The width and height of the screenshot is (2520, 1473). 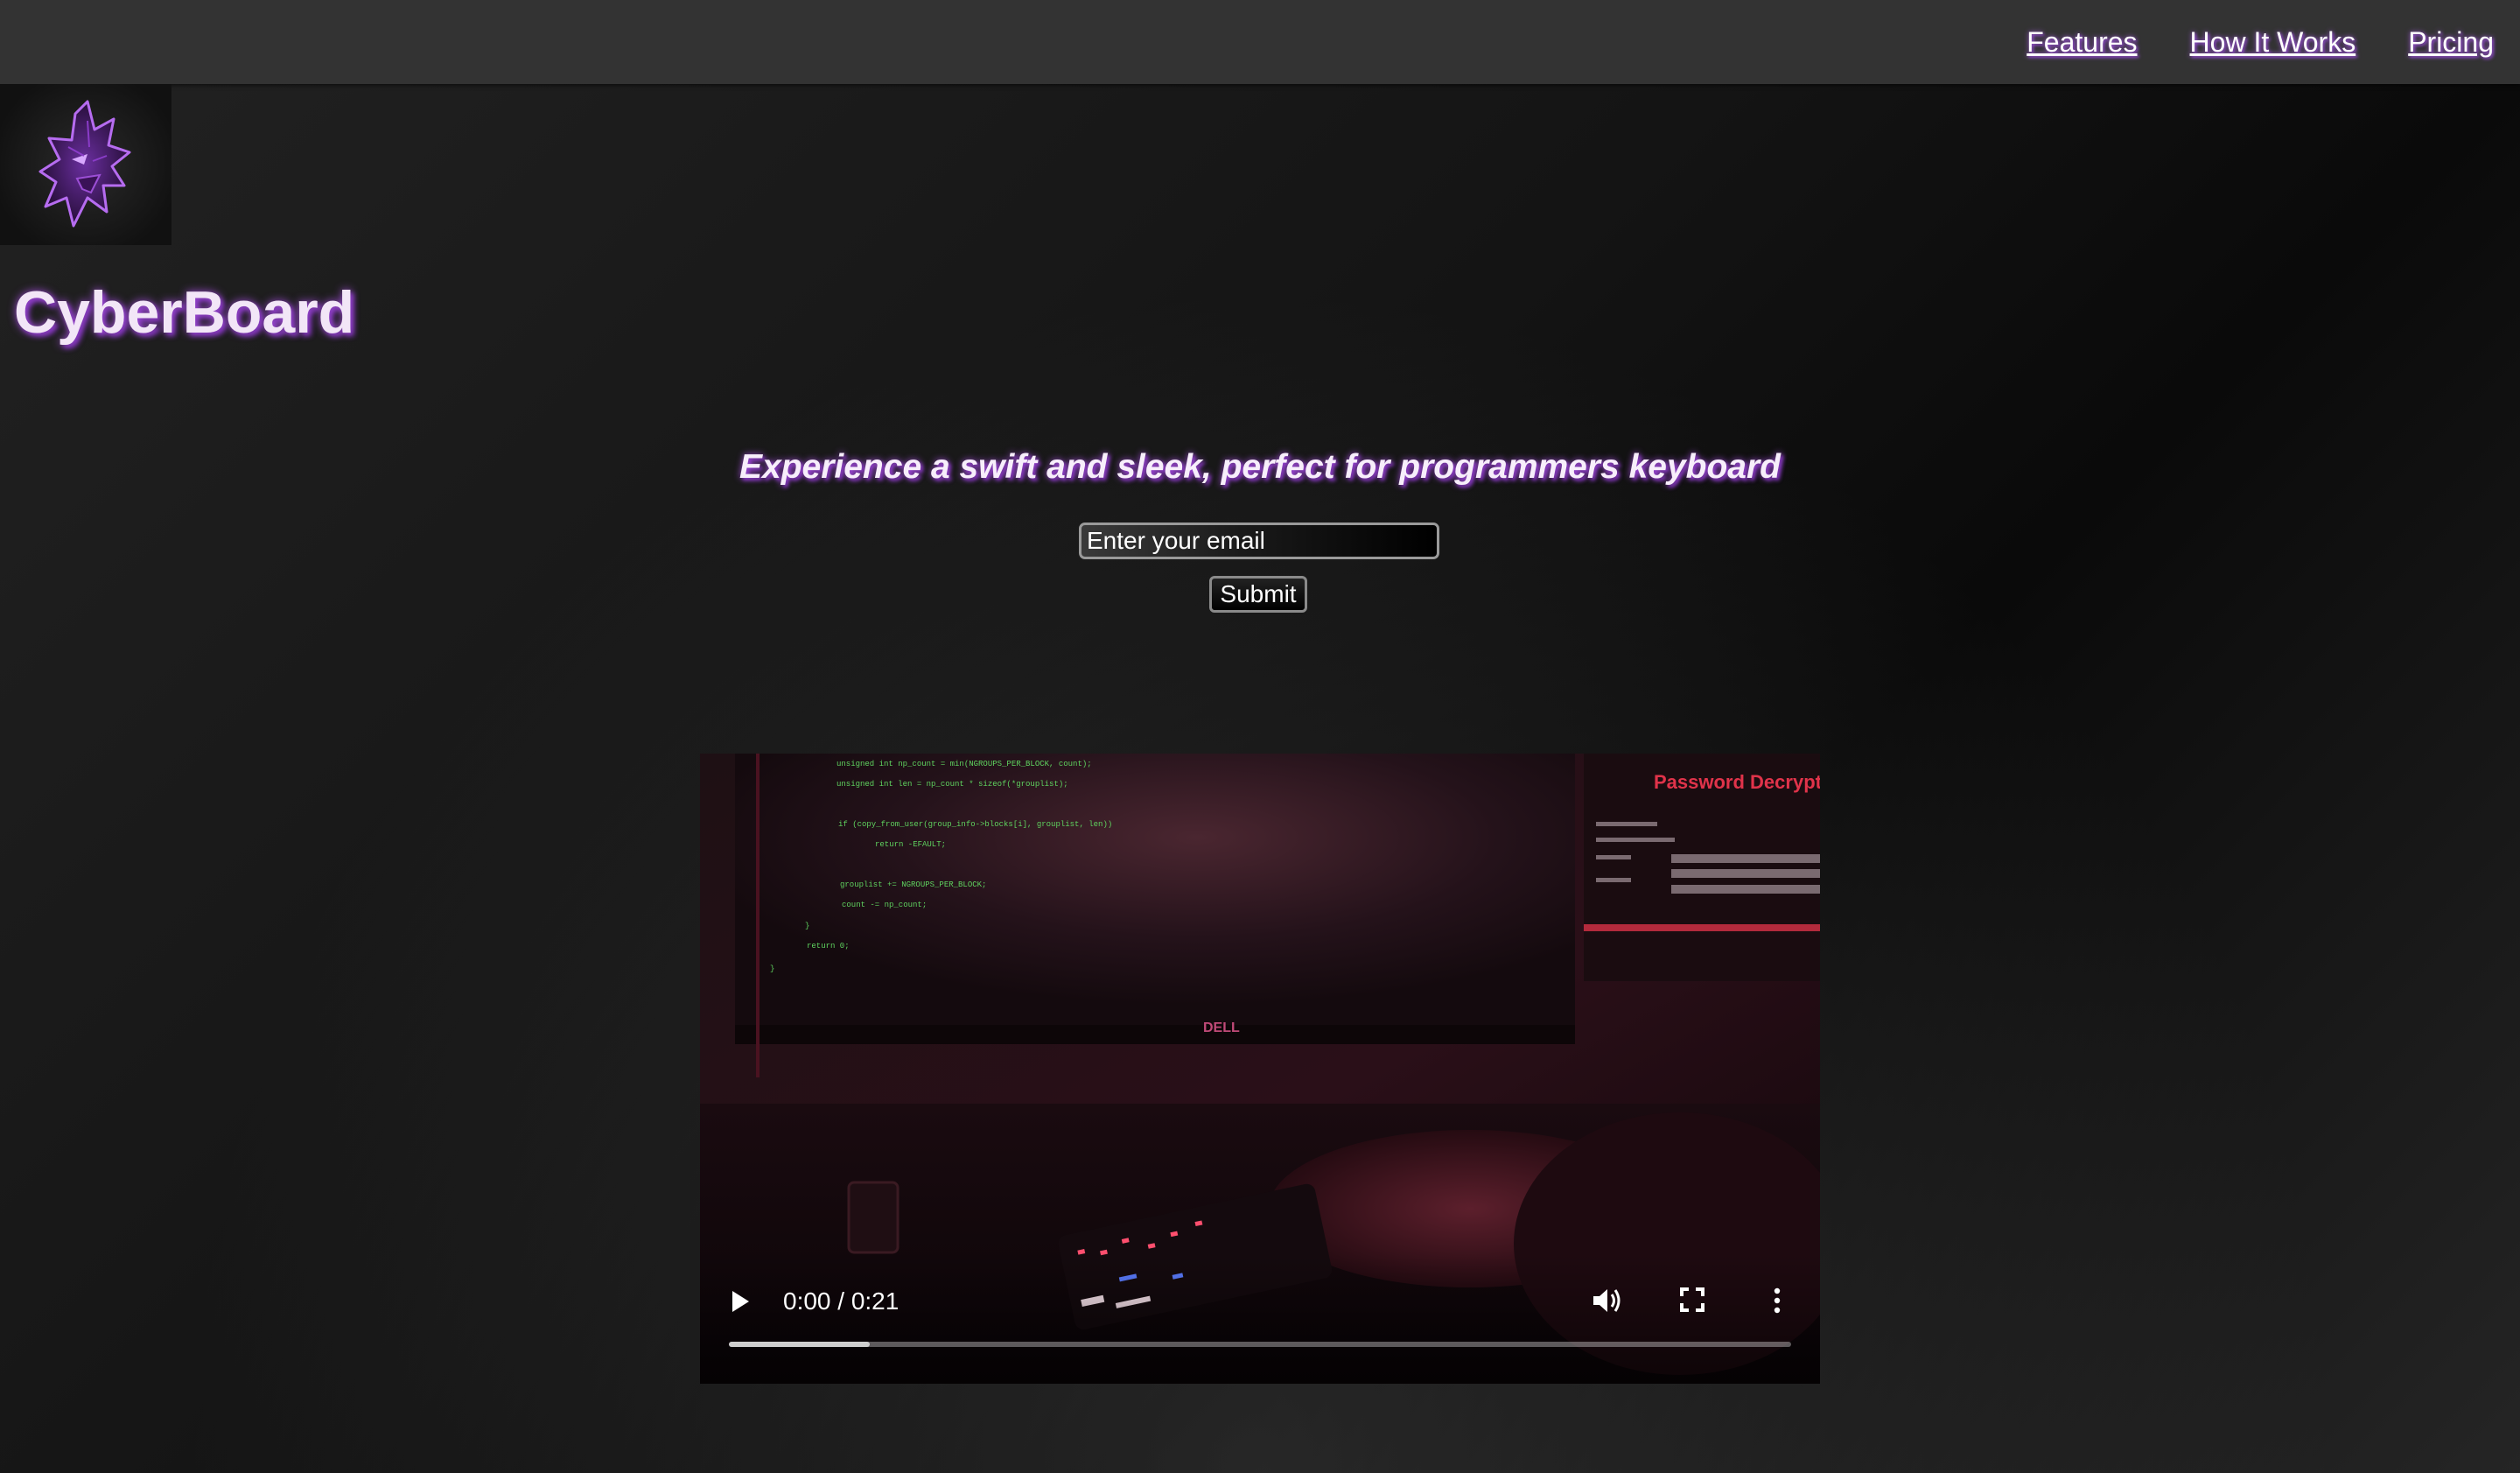 What do you see at coordinates (2273, 43) in the screenshot?
I see `nav-link-how-it-works: How It Works` at bounding box center [2273, 43].